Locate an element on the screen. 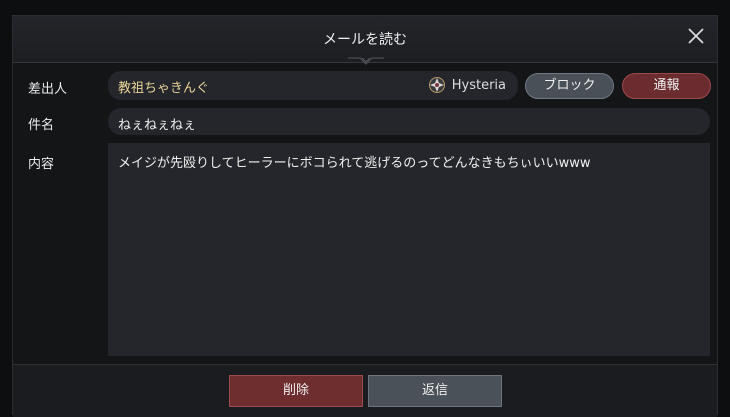  sender-guild: Hysteria is located at coordinates (467, 85).